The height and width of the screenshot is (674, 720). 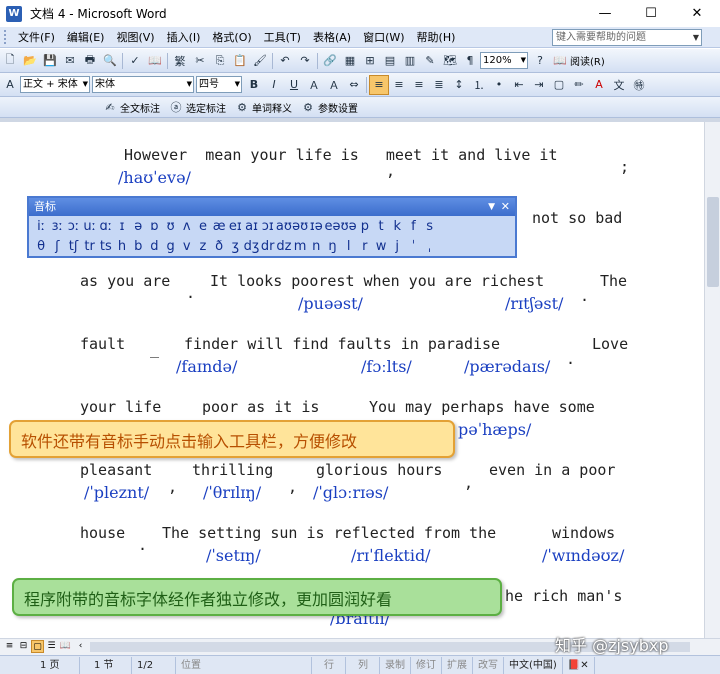 What do you see at coordinates (140, 107) in the screenshot?
I see `full-annotate-button: 全文标注` at bounding box center [140, 107].